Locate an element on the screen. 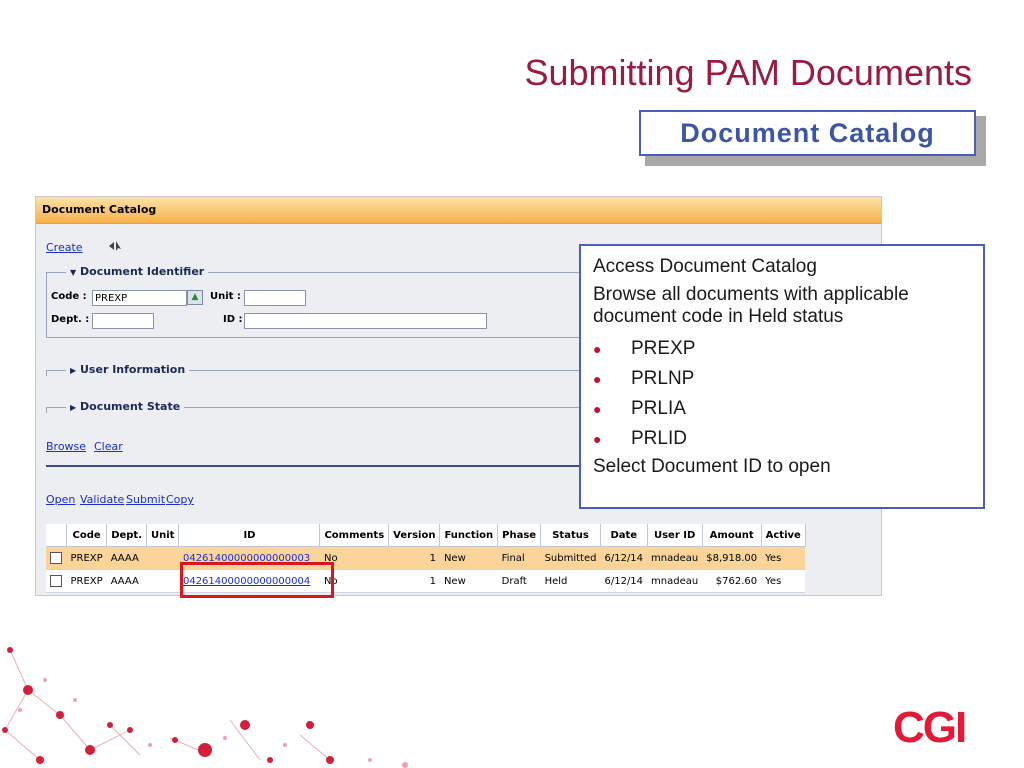 The height and width of the screenshot is (768, 1024). id-label: ID : is located at coordinates (233, 319).